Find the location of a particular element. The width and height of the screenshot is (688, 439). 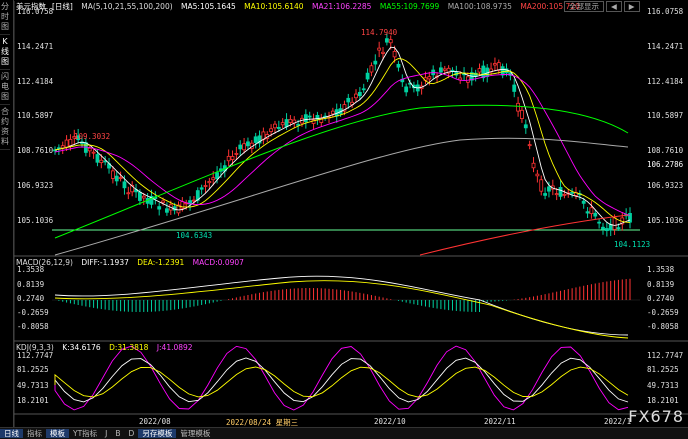

macd-axis-4: -0.8058 is located at coordinates (33, 326).